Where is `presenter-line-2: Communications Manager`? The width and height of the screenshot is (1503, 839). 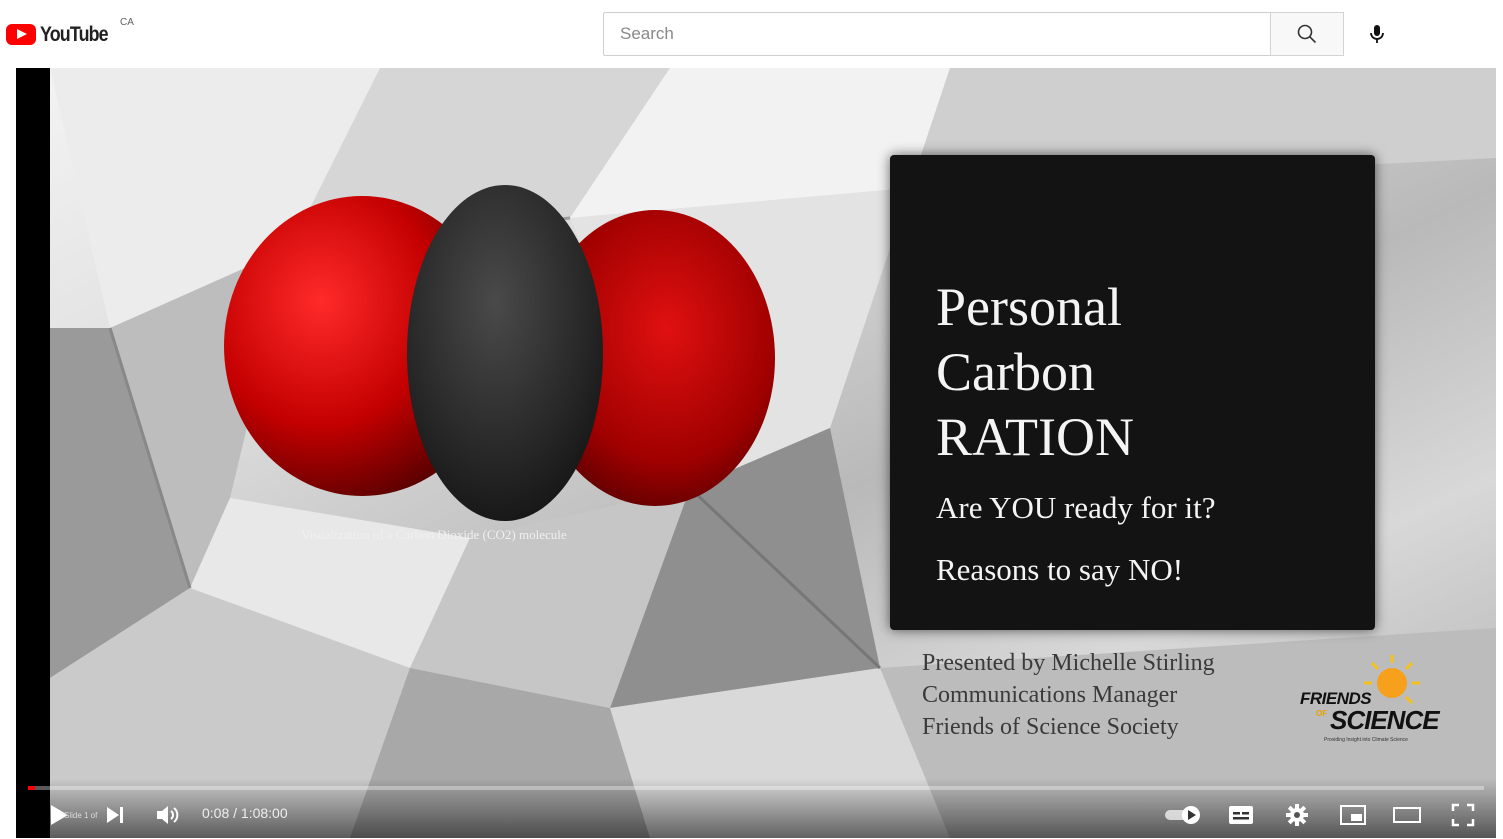 presenter-line-2: Communications Manager is located at coordinates (1050, 695).